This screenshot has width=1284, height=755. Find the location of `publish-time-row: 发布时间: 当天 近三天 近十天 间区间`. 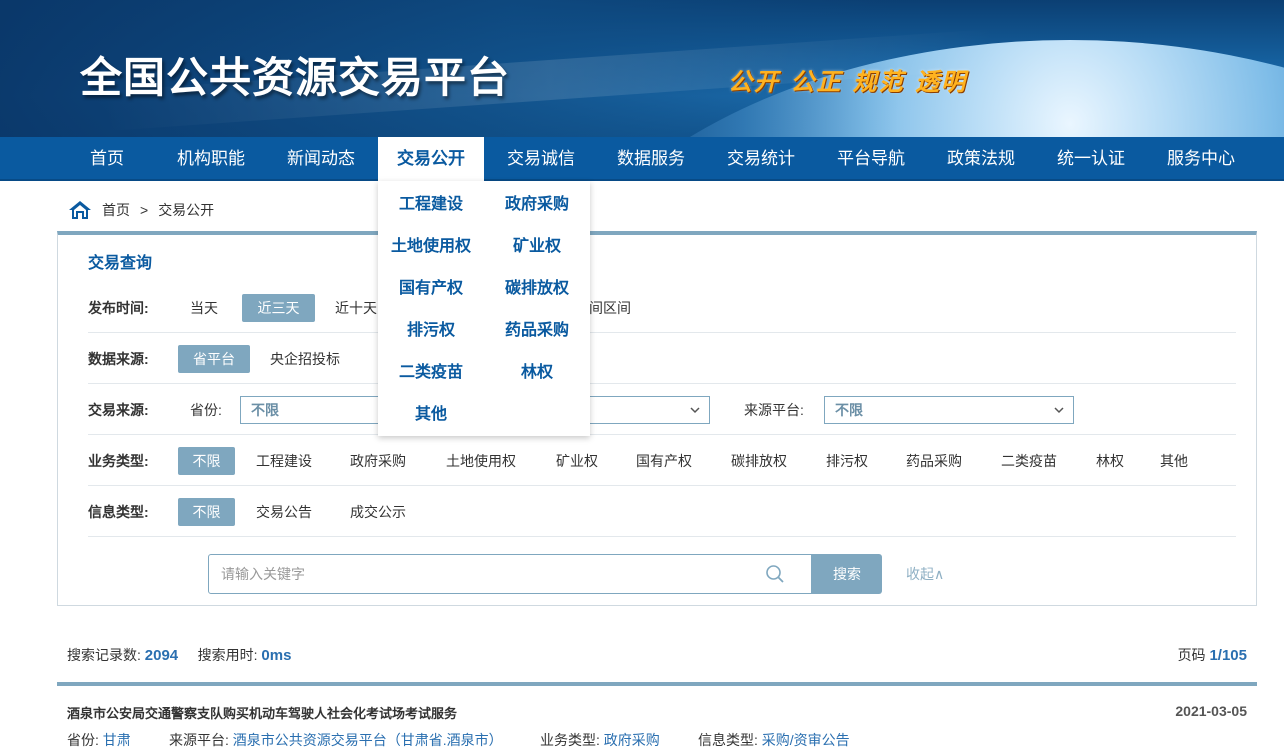

publish-time-row: 发布时间: 当天 近三天 近十天 间区间 is located at coordinates (662, 308).